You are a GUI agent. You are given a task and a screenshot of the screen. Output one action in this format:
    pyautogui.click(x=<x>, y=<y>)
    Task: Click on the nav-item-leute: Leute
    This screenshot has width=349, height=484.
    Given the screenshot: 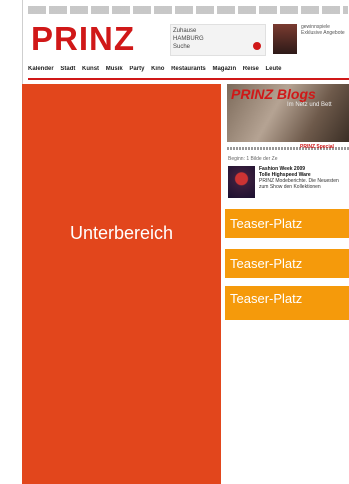 What is the action you would take?
    pyautogui.click(x=273, y=69)
    